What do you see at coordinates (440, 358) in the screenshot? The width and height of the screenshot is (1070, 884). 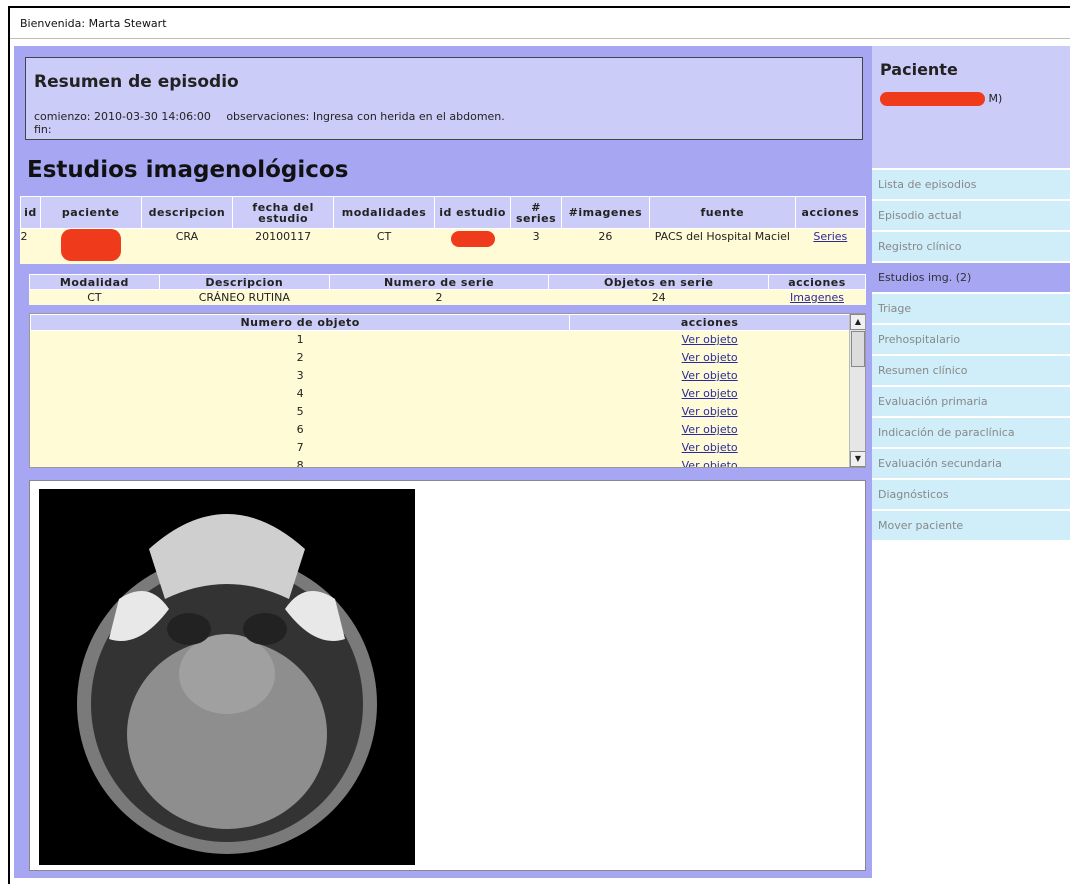 I see `table-row: 2 Ver objeto` at bounding box center [440, 358].